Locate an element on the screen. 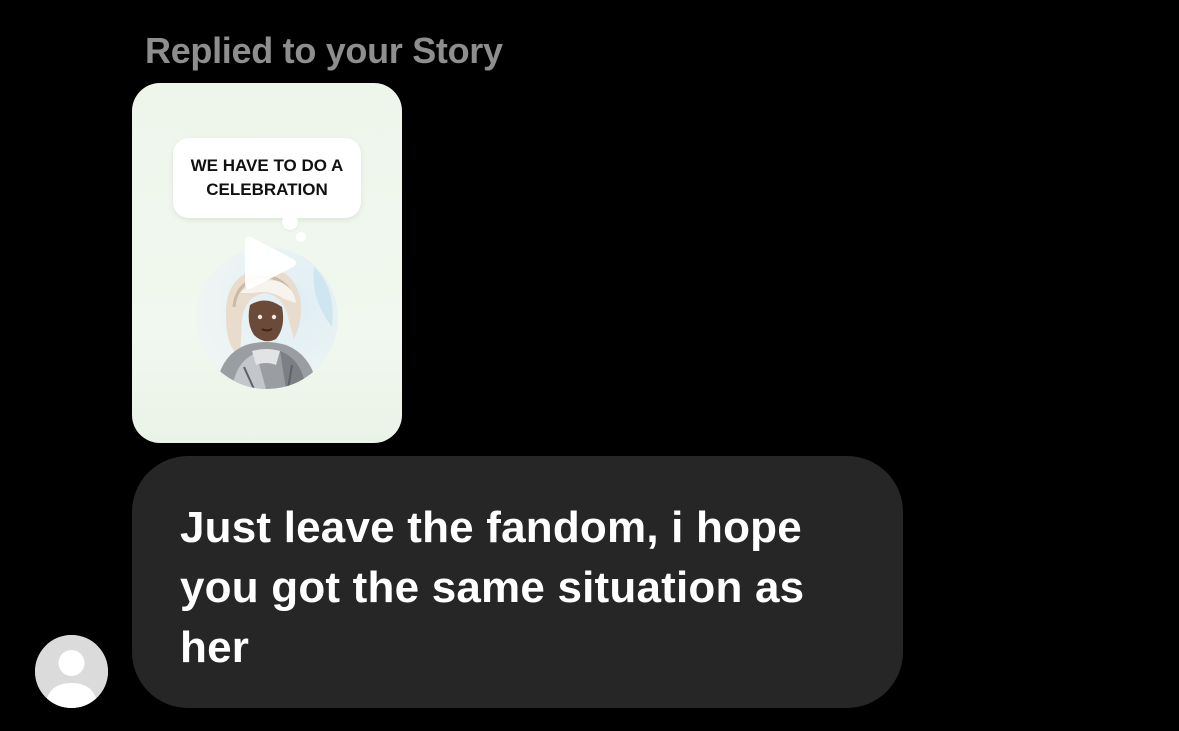  speech-bubble: WE HAVE TO DO A CELEBRATION is located at coordinates (267, 178).